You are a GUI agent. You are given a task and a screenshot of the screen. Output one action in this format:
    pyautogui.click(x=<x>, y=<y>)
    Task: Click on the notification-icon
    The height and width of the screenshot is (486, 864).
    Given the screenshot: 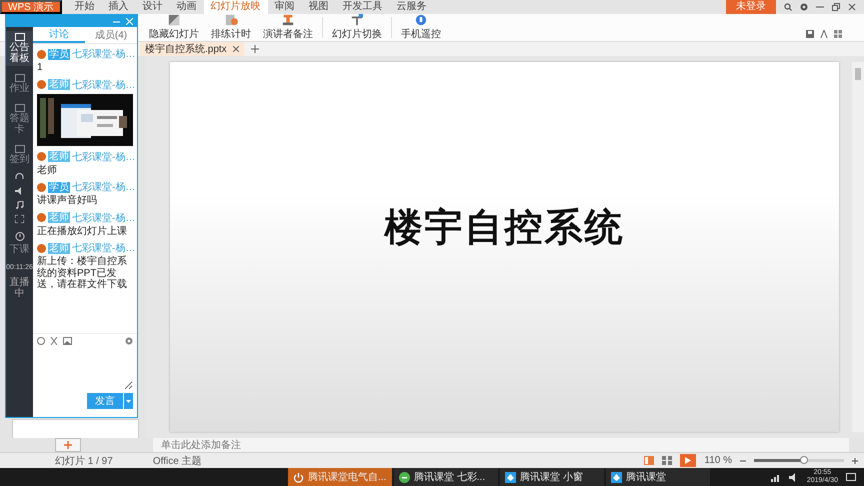 What is the action you would take?
    pyautogui.click(x=851, y=477)
    